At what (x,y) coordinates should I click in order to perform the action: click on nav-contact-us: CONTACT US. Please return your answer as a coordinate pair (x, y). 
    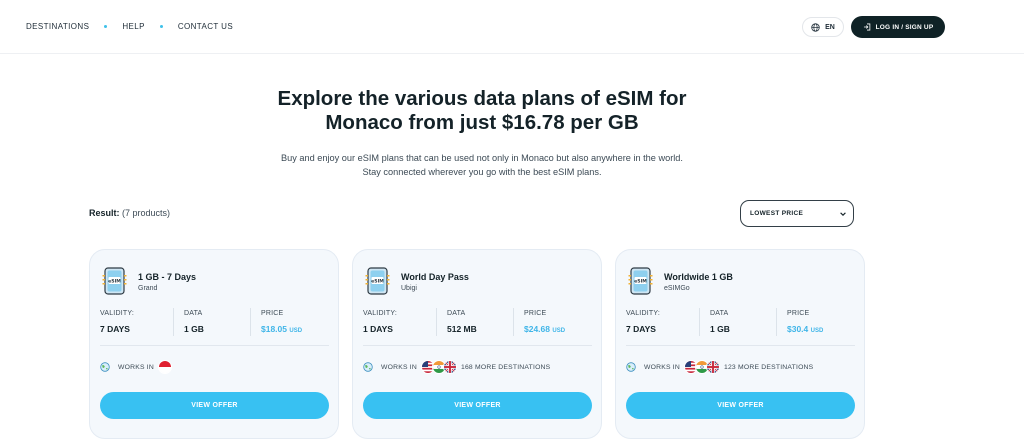
    Looking at the image, I should click on (205, 26).